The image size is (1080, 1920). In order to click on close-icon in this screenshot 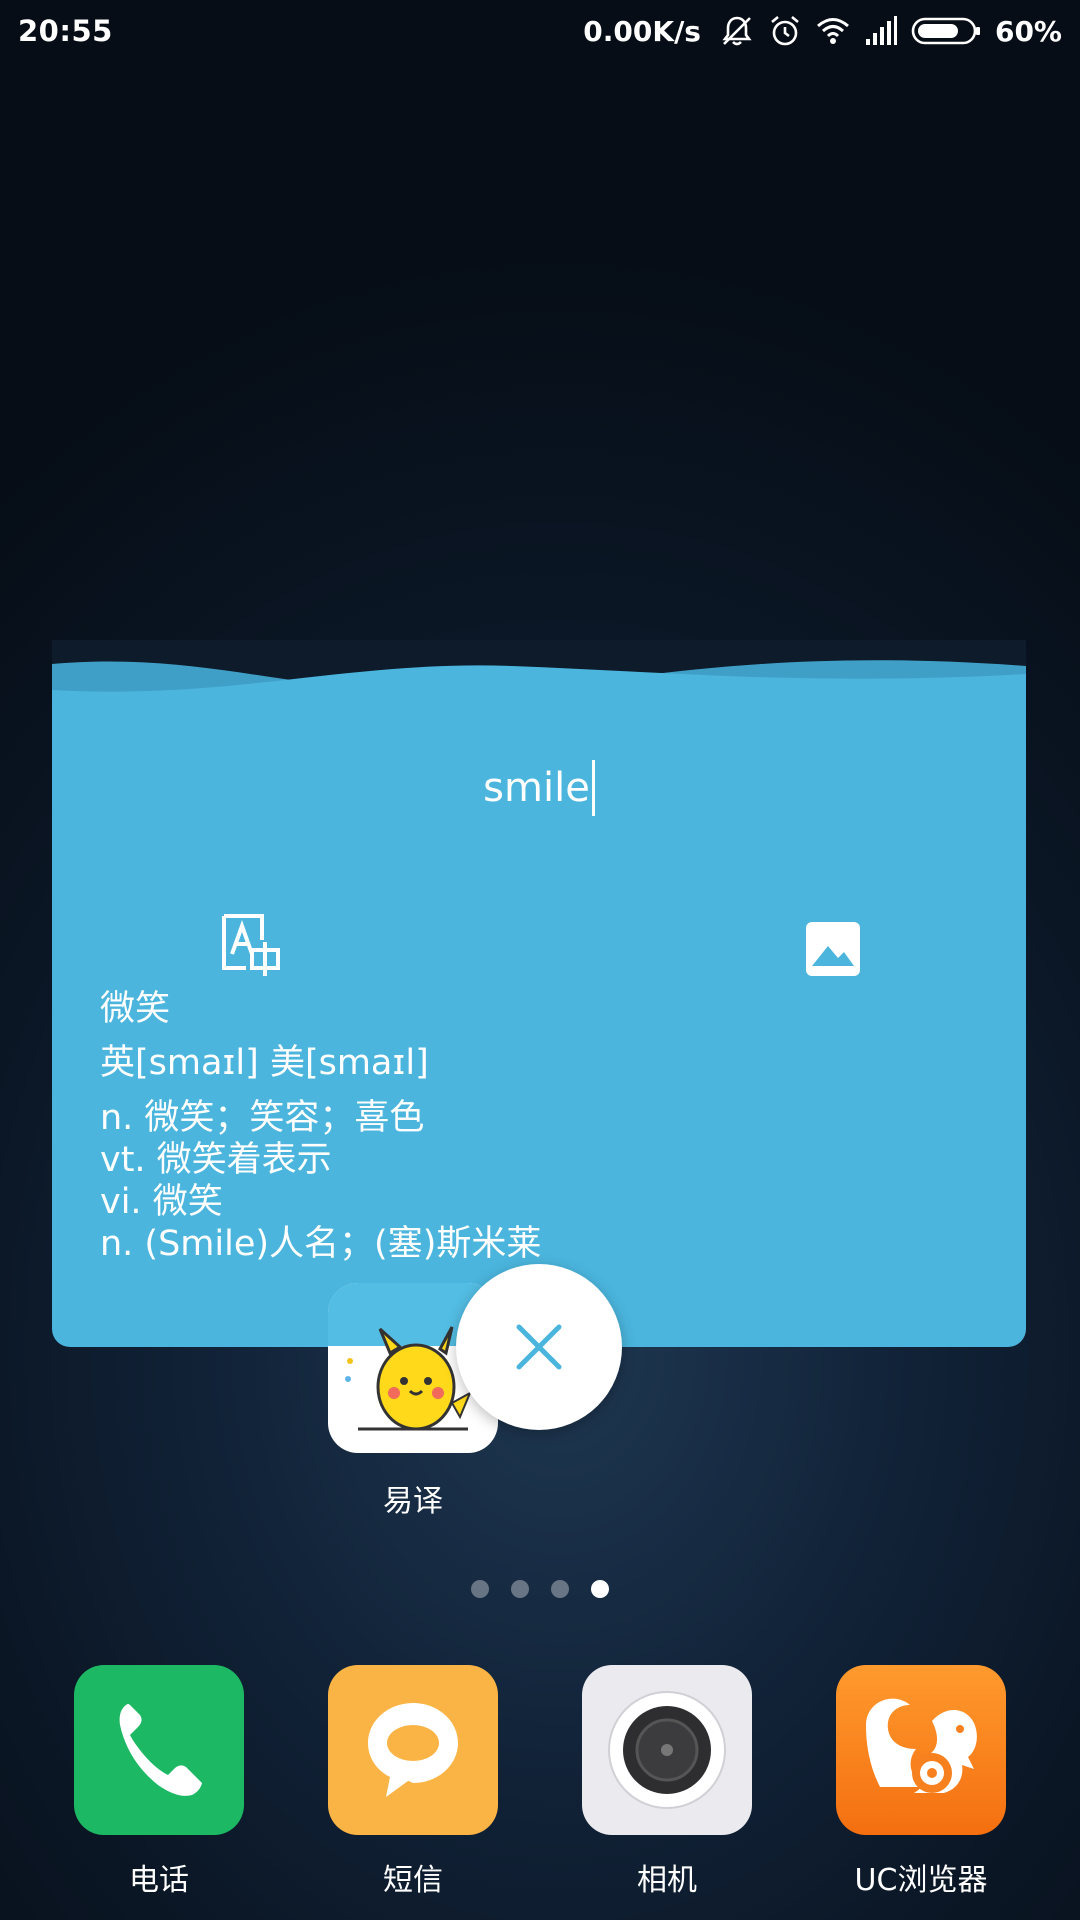, I will do `click(539, 1347)`.